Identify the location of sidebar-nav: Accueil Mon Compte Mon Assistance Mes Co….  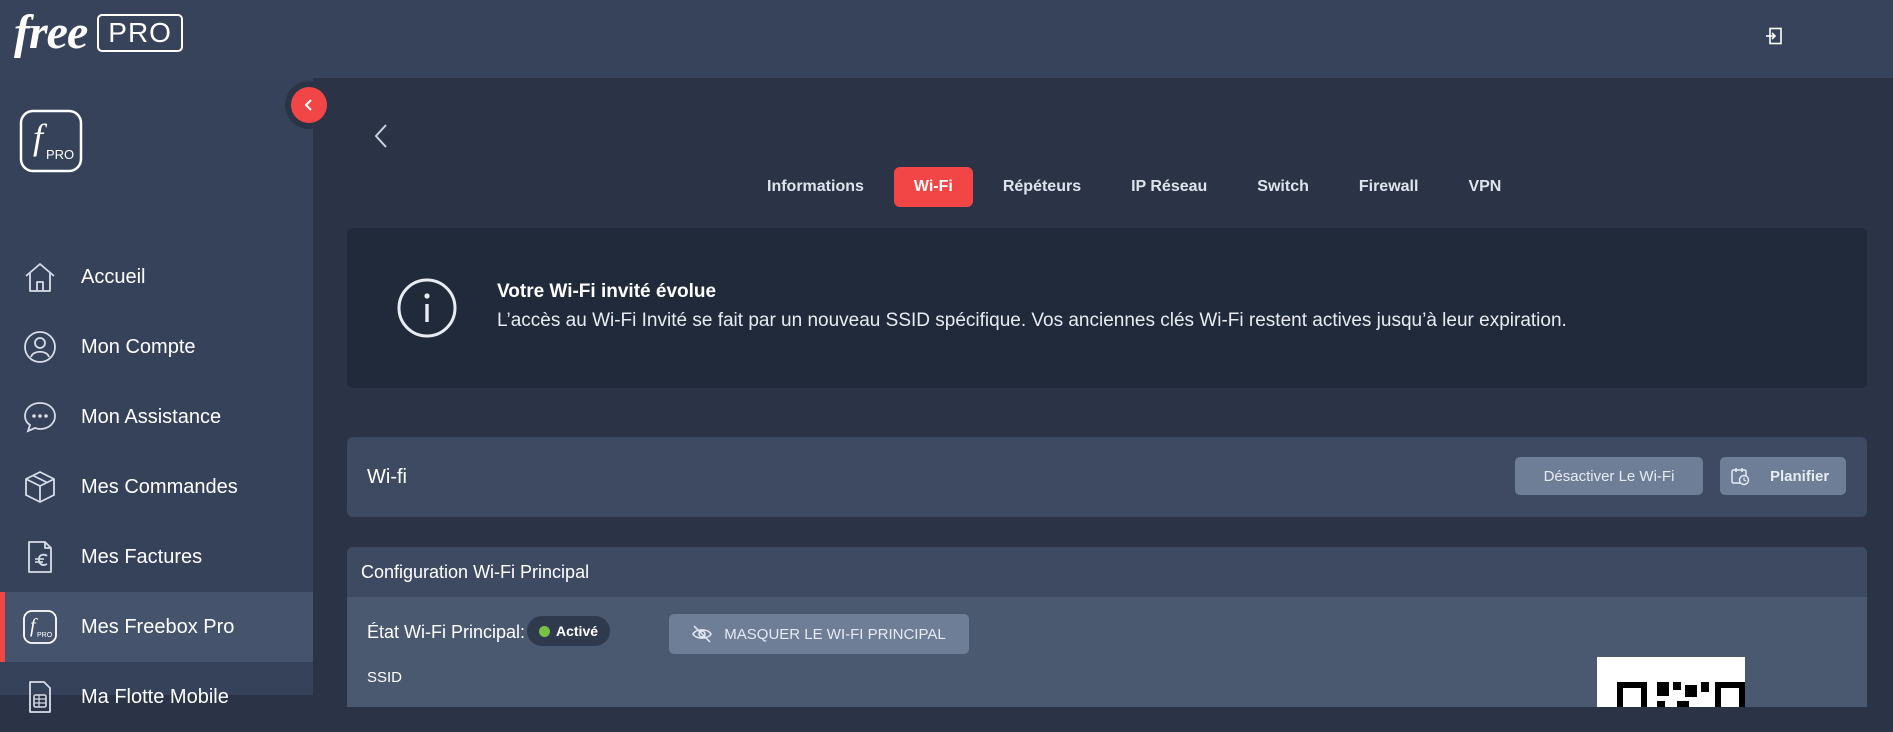
(156, 487).